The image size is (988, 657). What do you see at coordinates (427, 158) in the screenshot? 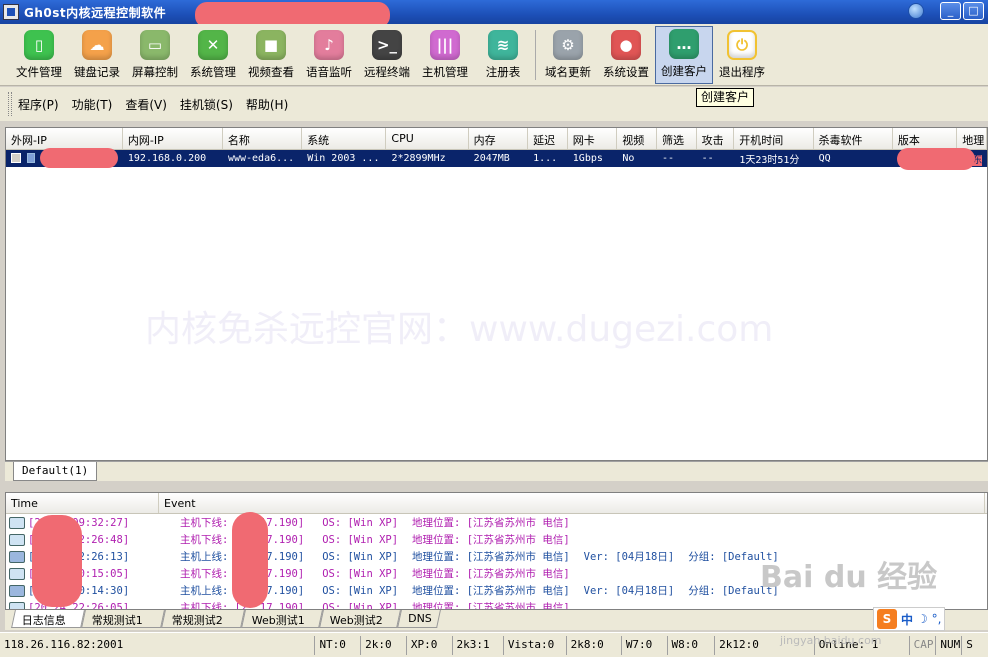
I see `host-cell: 2*2899MHz` at bounding box center [427, 158].